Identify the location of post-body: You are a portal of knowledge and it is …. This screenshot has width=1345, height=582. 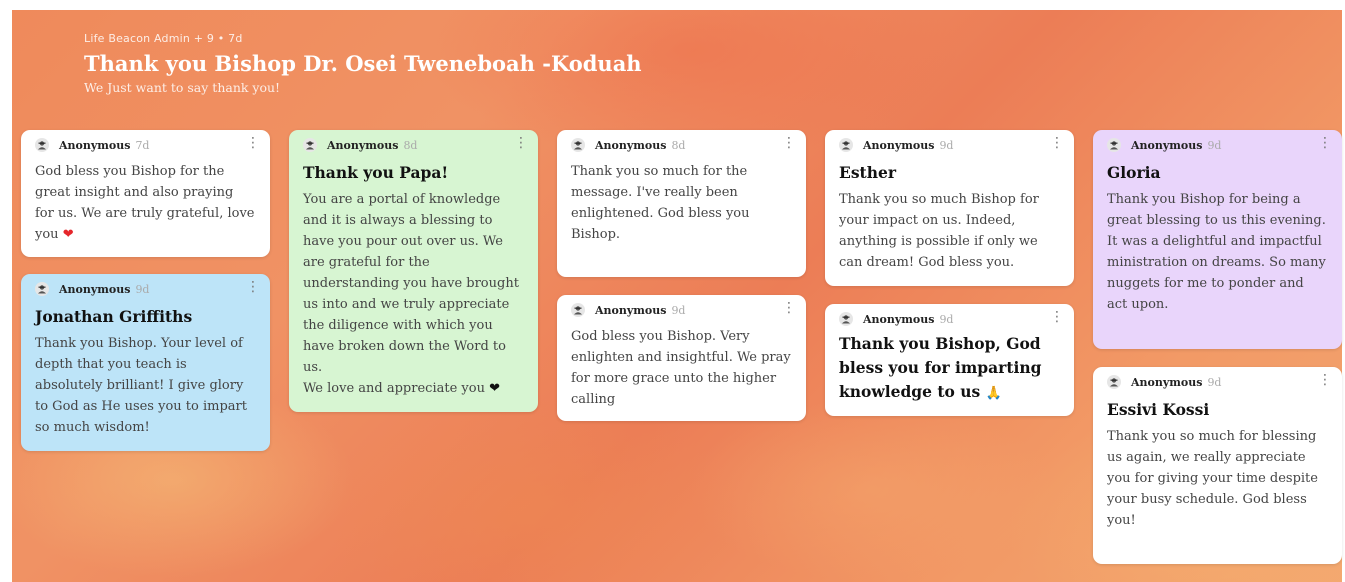
(413, 294).